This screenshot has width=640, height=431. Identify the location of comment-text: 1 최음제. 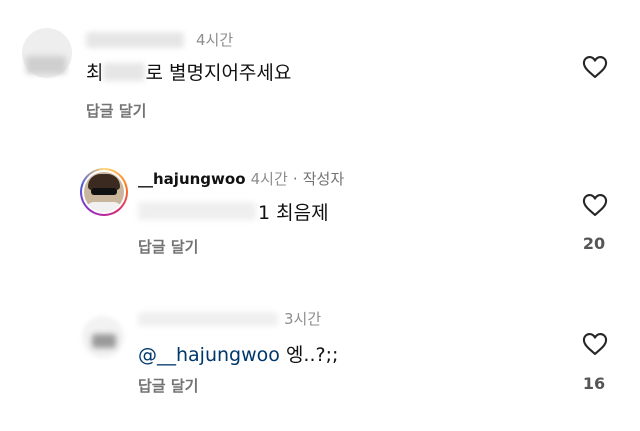
(293, 213).